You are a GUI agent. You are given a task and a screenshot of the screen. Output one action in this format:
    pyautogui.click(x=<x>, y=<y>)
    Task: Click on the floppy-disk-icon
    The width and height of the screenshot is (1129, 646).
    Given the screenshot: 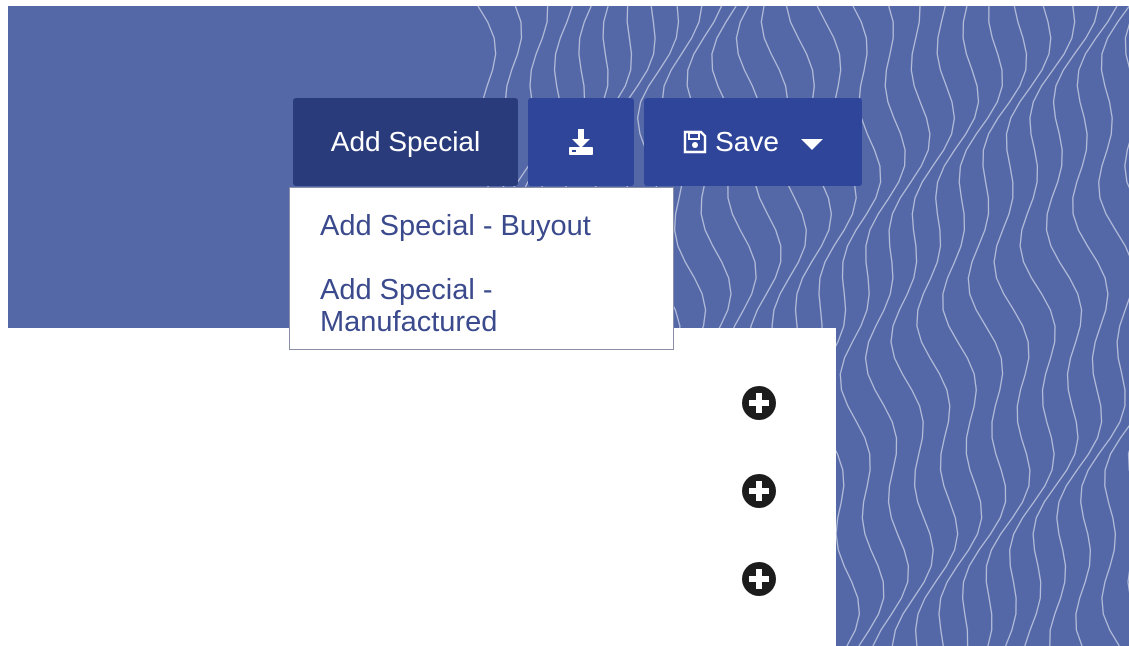 What is the action you would take?
    pyautogui.click(x=695, y=142)
    